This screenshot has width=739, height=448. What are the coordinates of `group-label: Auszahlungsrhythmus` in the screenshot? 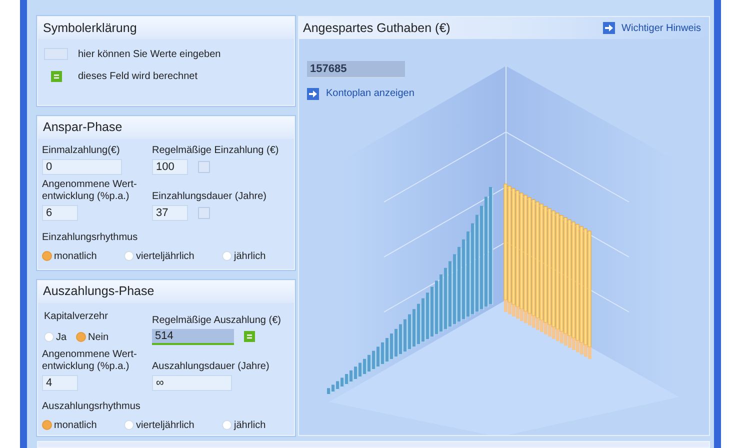 It's located at (92, 407).